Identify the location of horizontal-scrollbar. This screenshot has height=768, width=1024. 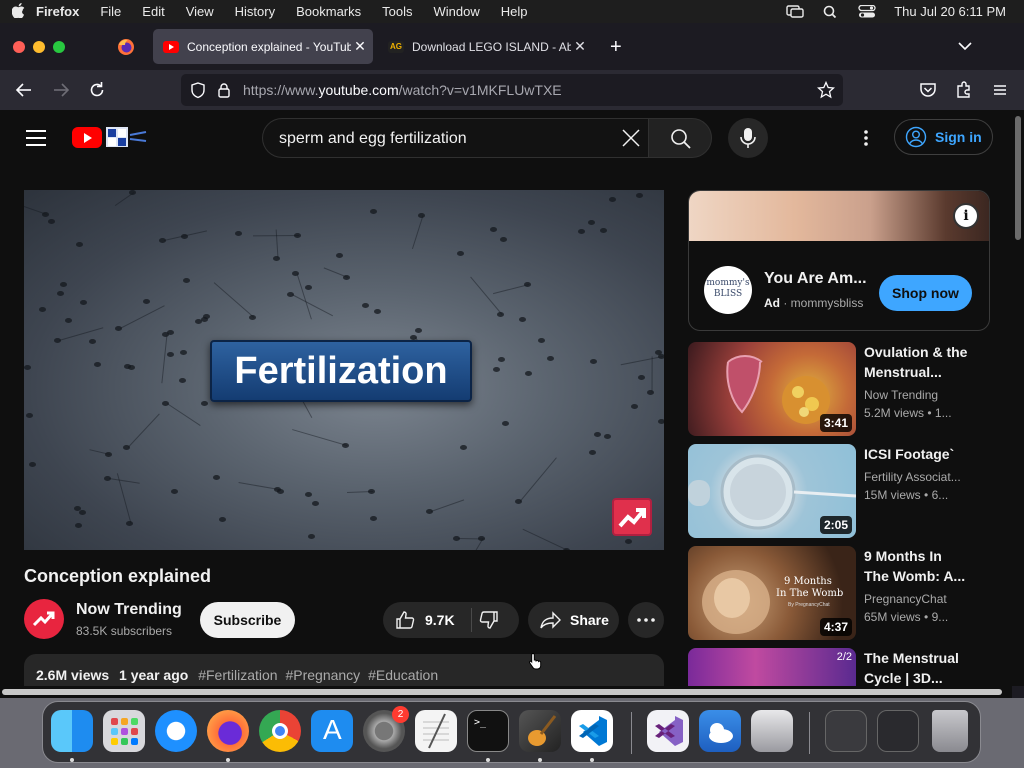
(506, 692).